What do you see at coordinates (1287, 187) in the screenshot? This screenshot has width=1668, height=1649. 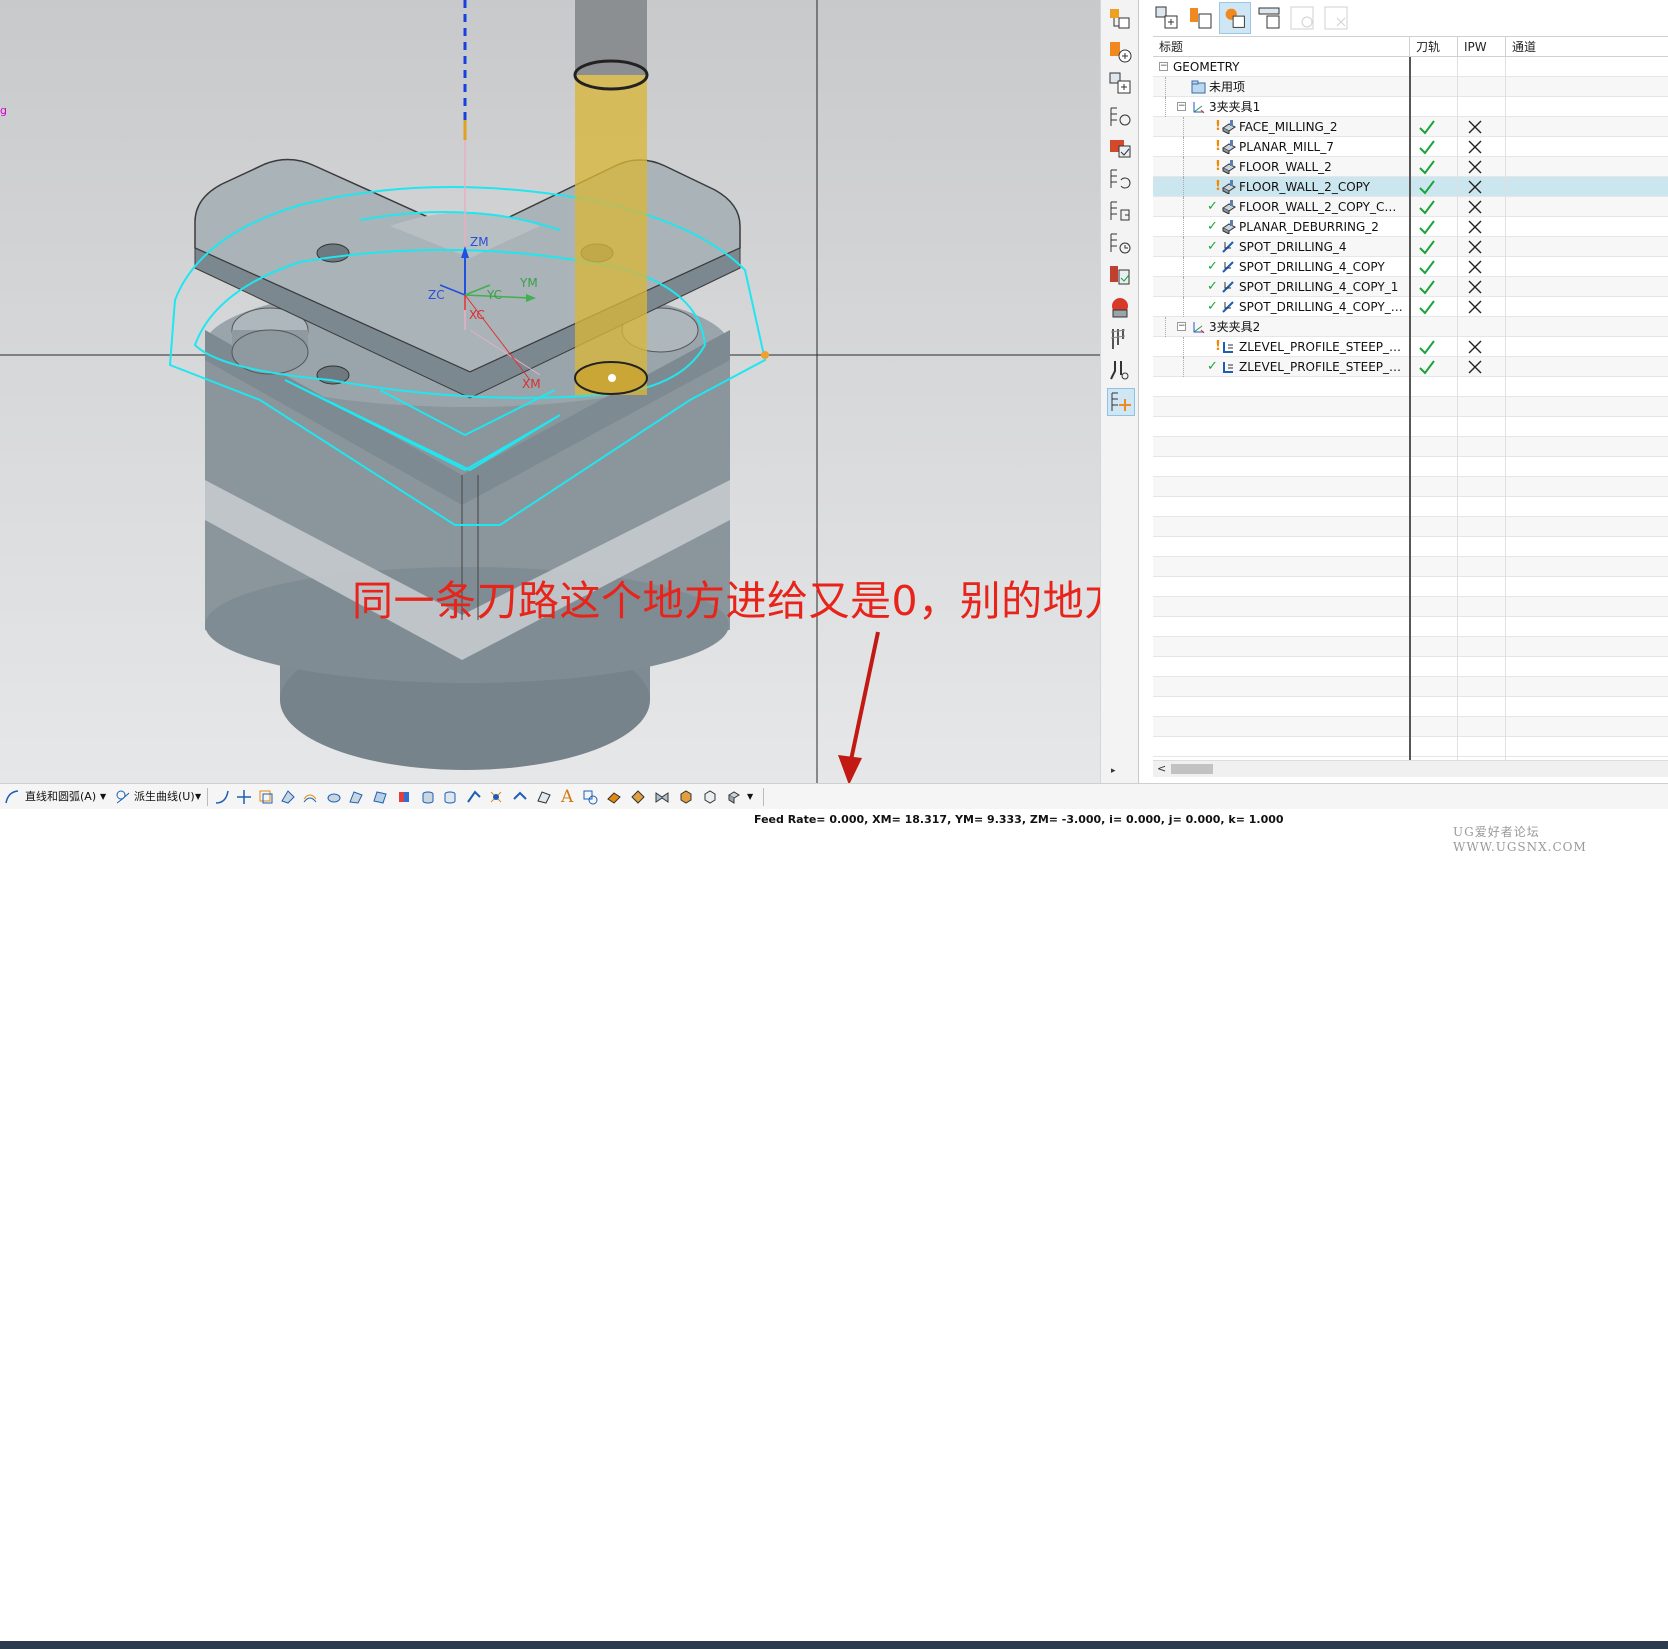 I see `tree-node: ! FLOOR_WALL_2_COPY` at bounding box center [1287, 187].